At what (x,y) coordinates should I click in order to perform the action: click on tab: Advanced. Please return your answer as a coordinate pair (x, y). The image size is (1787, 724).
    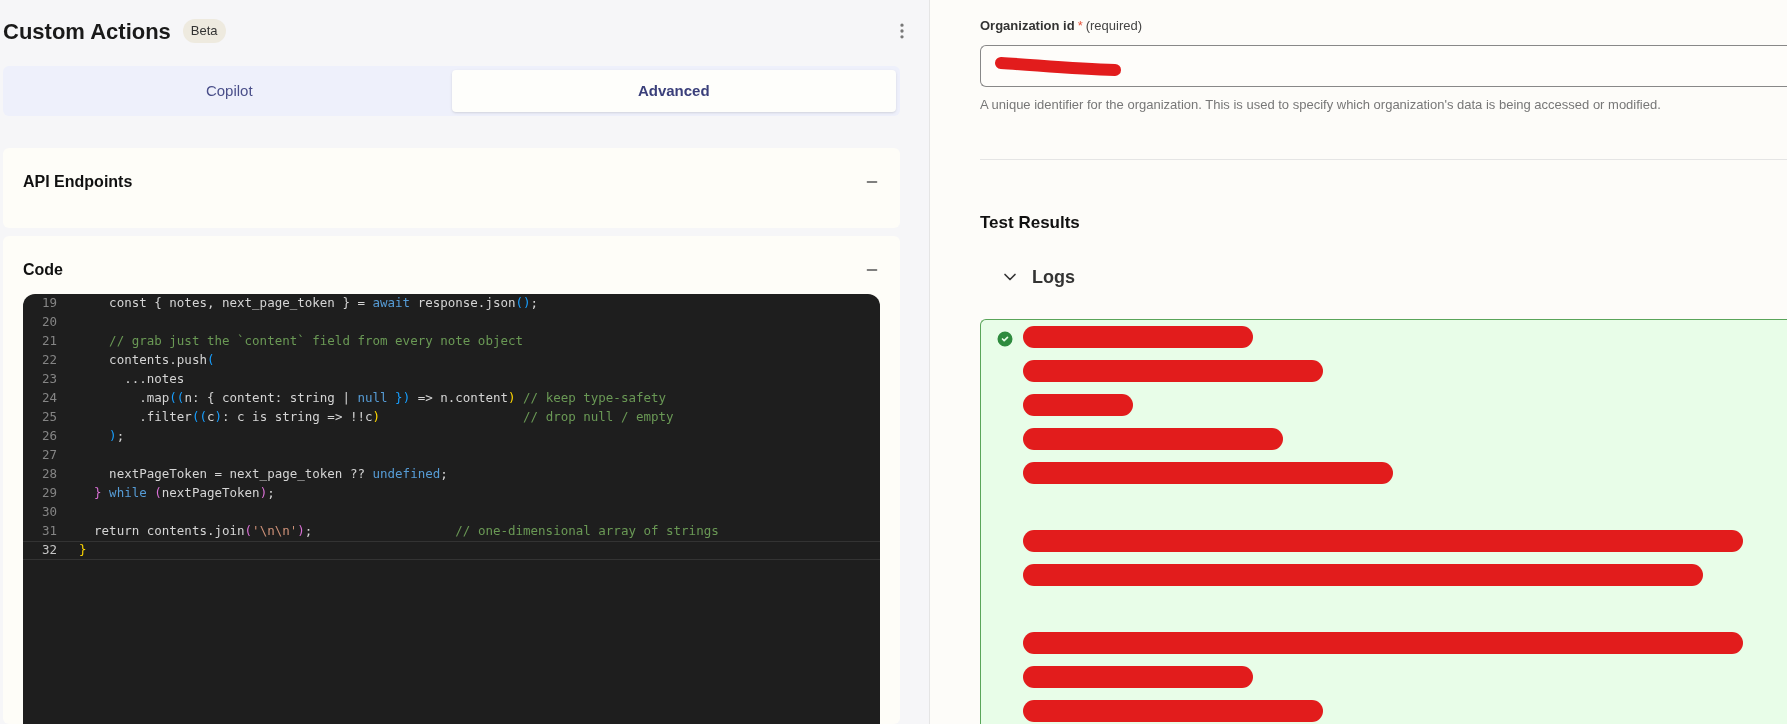
    Looking at the image, I should click on (673, 91).